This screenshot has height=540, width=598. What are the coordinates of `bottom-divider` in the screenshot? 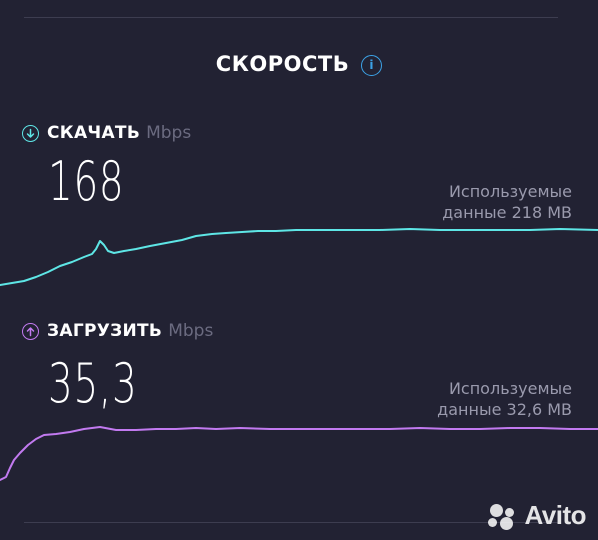 It's located at (291, 522).